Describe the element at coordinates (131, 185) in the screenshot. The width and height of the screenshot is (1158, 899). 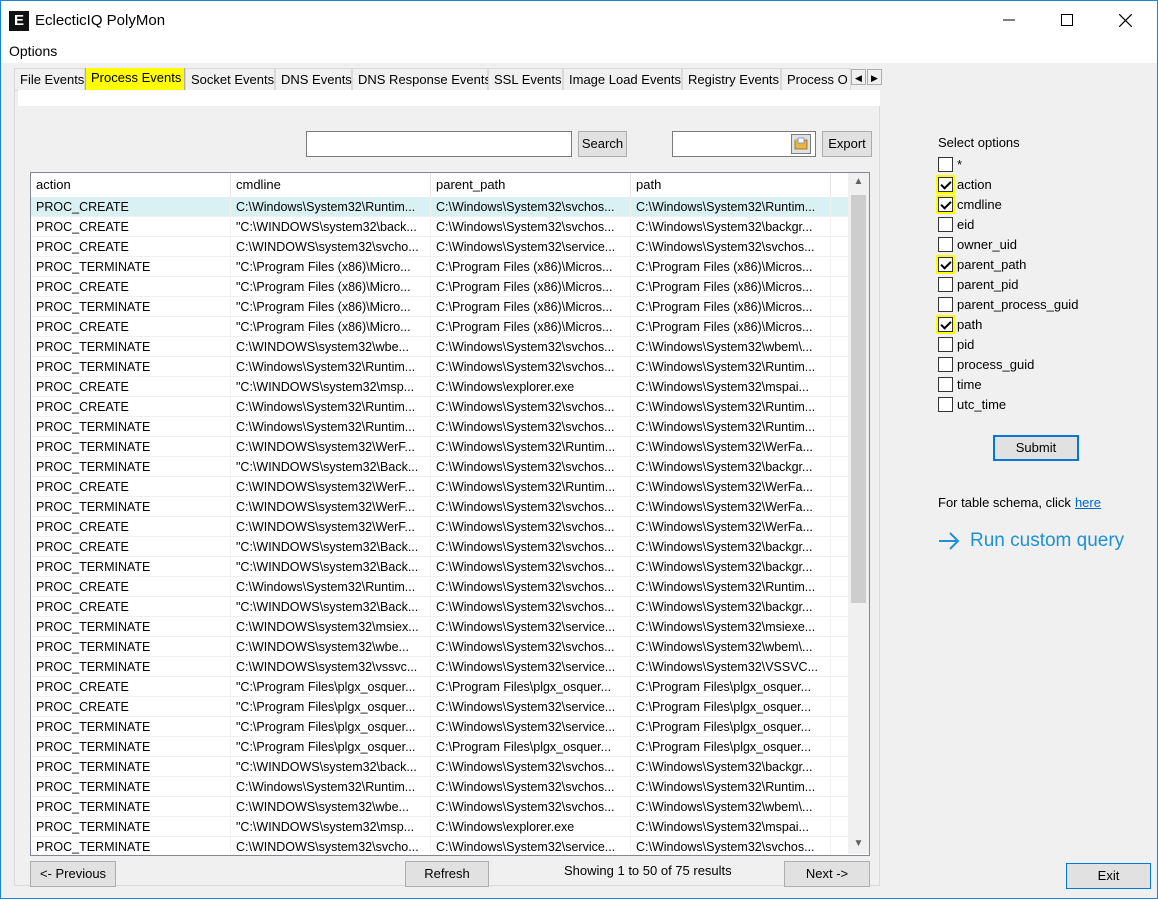
I see `column-header-action: action` at that location.